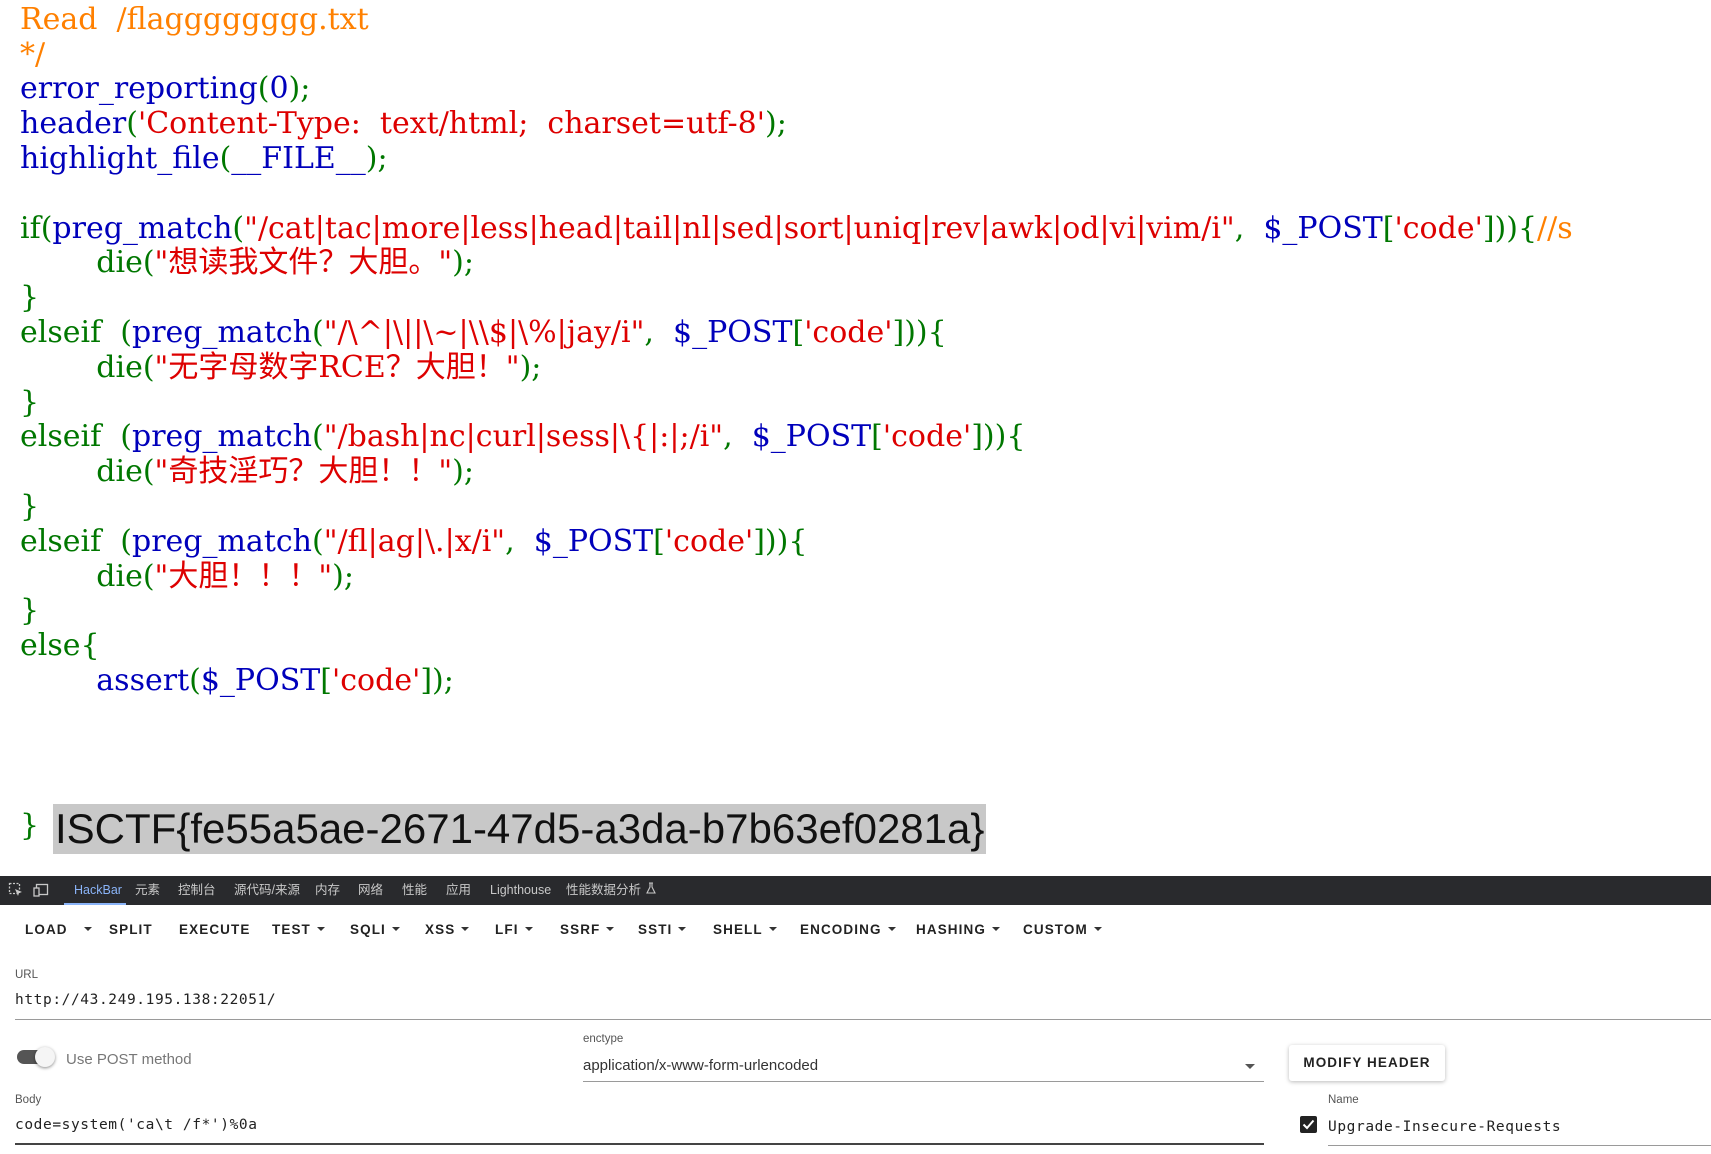 This screenshot has width=1711, height=1154. Describe the element at coordinates (95, 890) in the screenshot. I see `tab-hackbar: HackBar` at that location.